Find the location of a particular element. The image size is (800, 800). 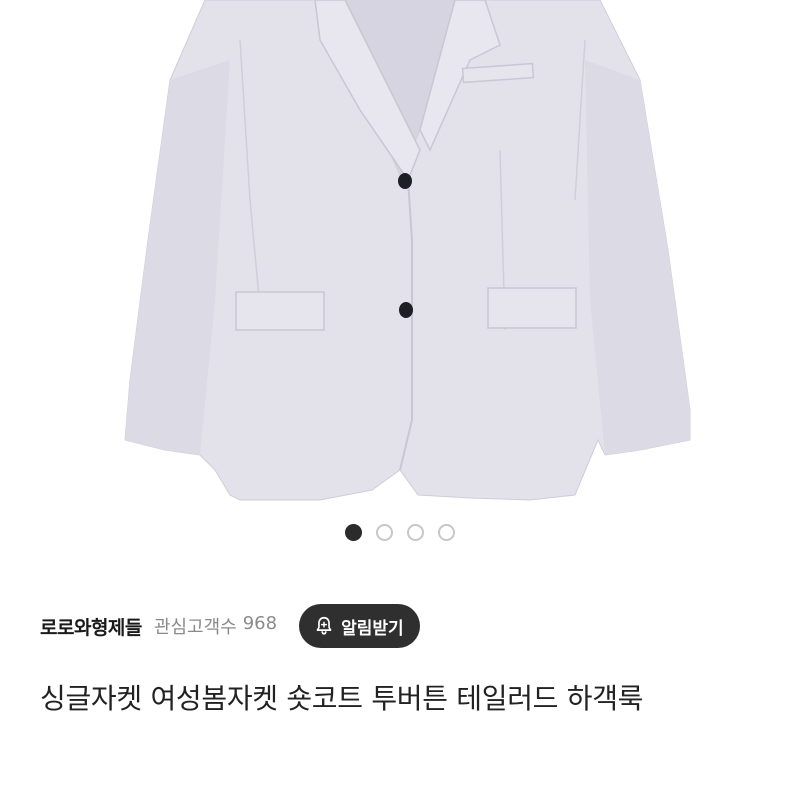

seller-info: 로로와형제들 관심고객수 968 알림받기 is located at coordinates (230, 626).